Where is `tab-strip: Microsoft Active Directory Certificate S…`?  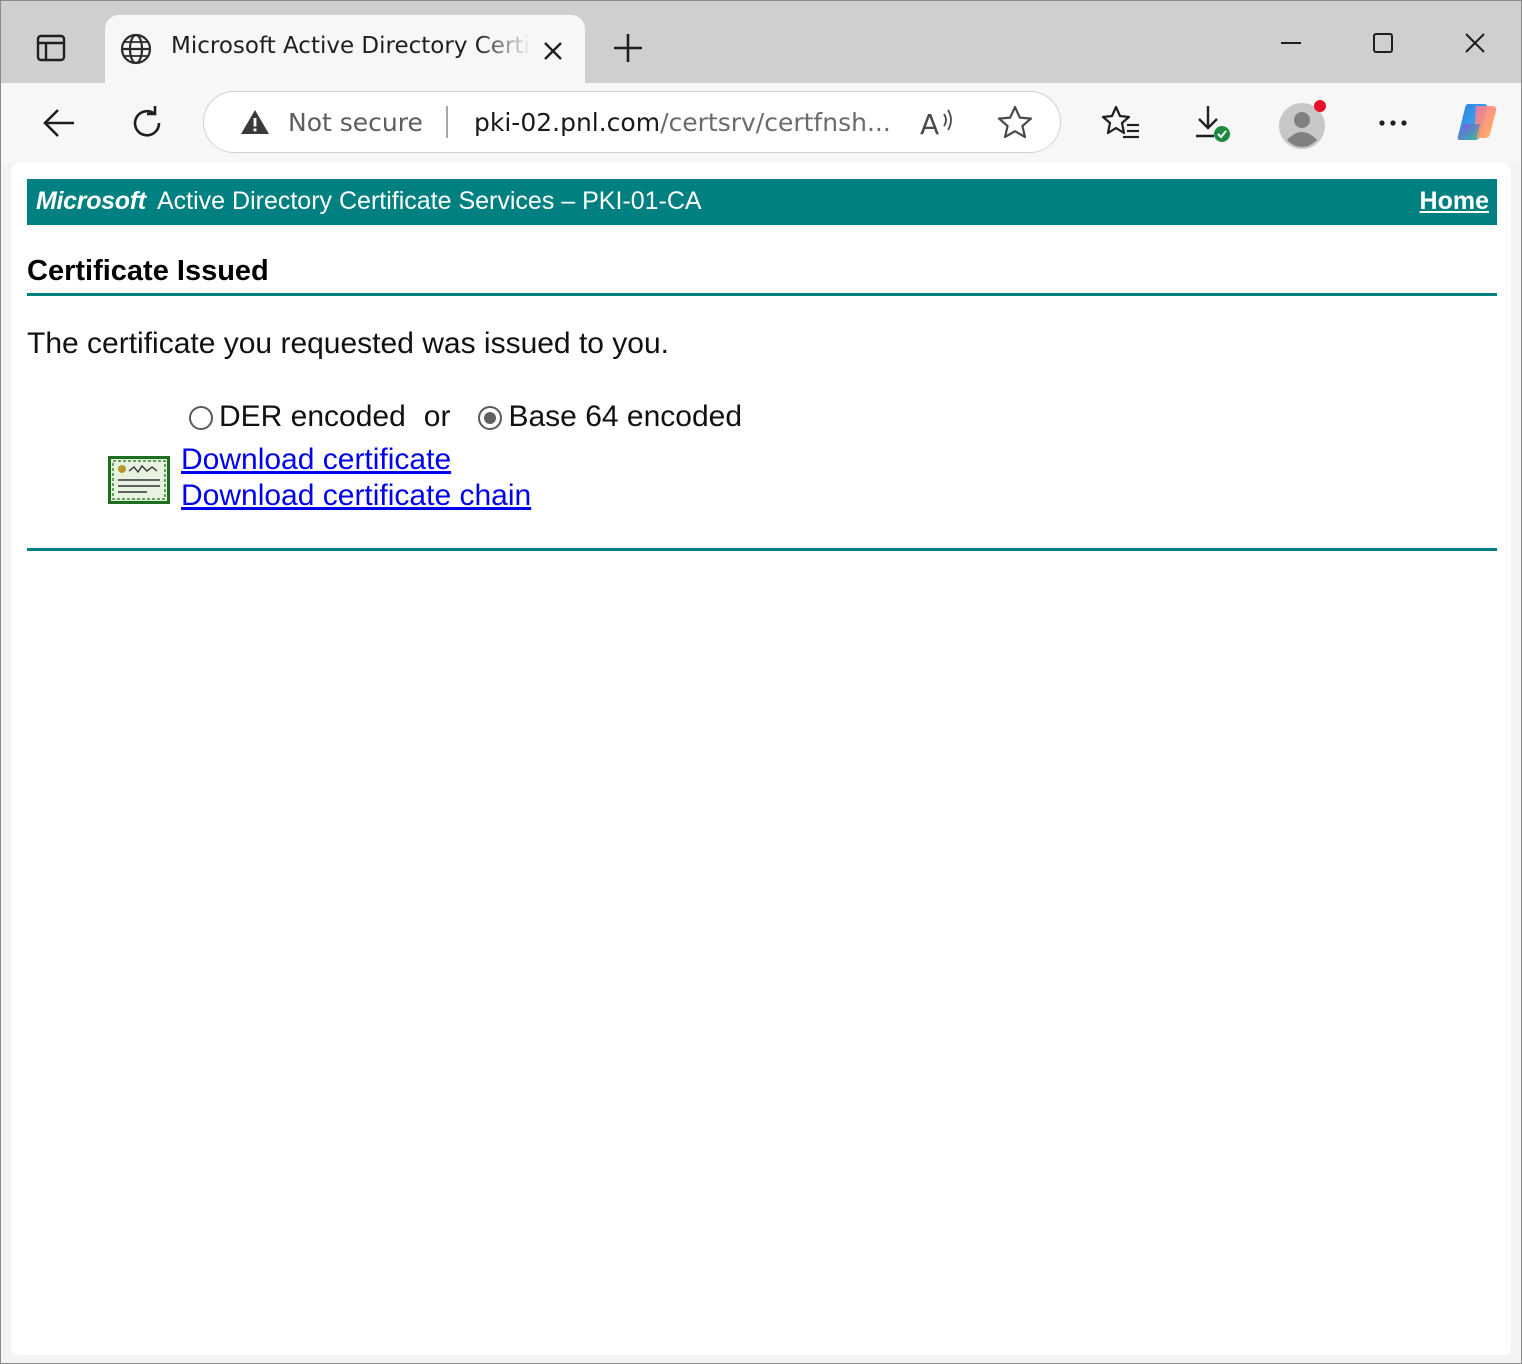
tab-strip: Microsoft Active Directory Certificate S… is located at coordinates (761, 42).